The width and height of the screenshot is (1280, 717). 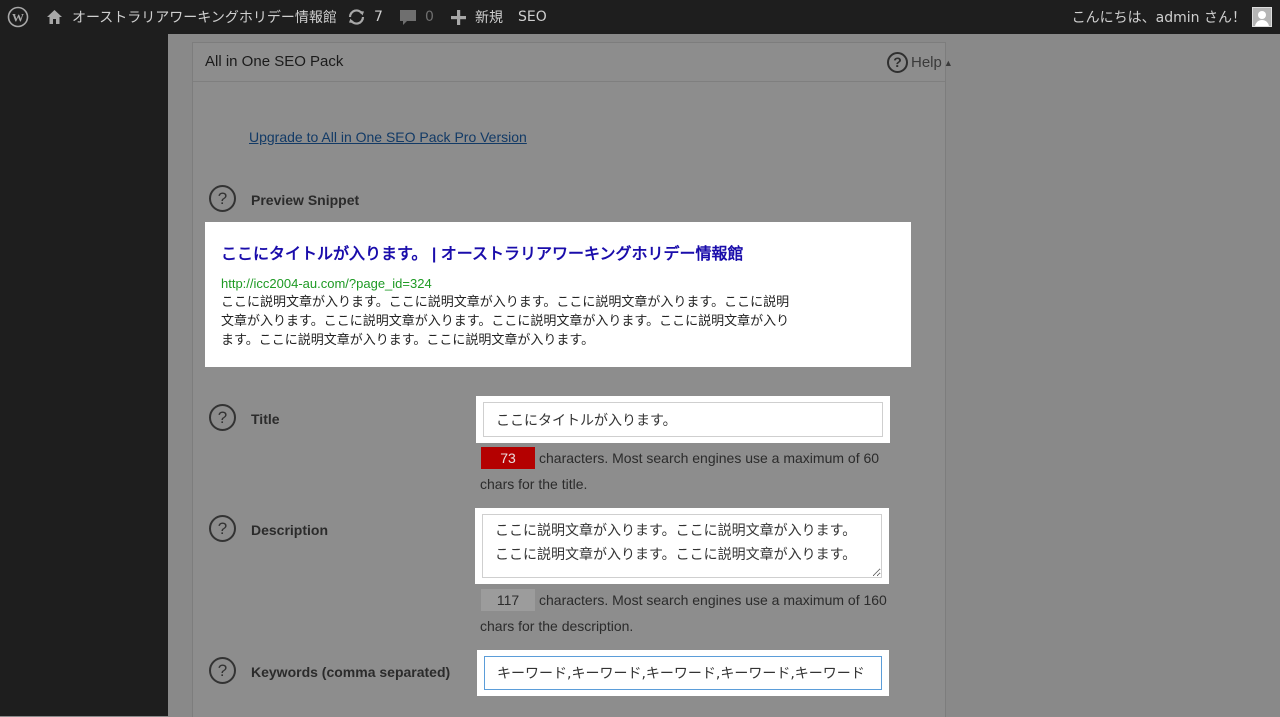 I want to click on new-content-link: 新規, so click(x=477, y=17).